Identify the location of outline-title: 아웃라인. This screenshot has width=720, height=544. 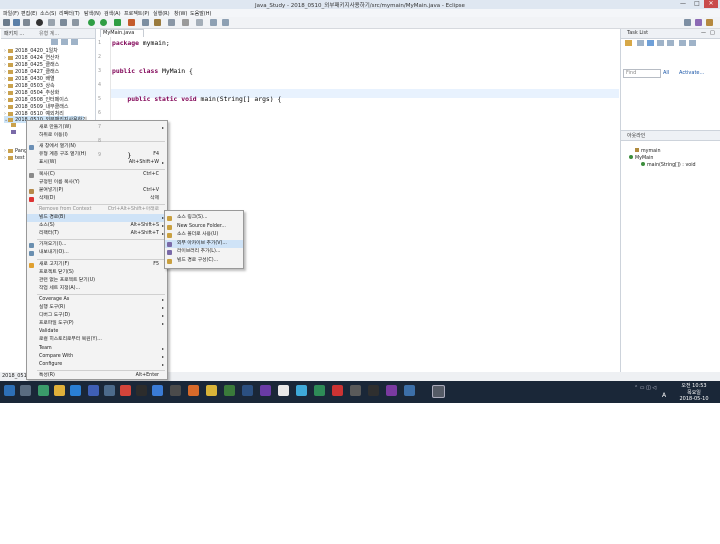
(636, 135).